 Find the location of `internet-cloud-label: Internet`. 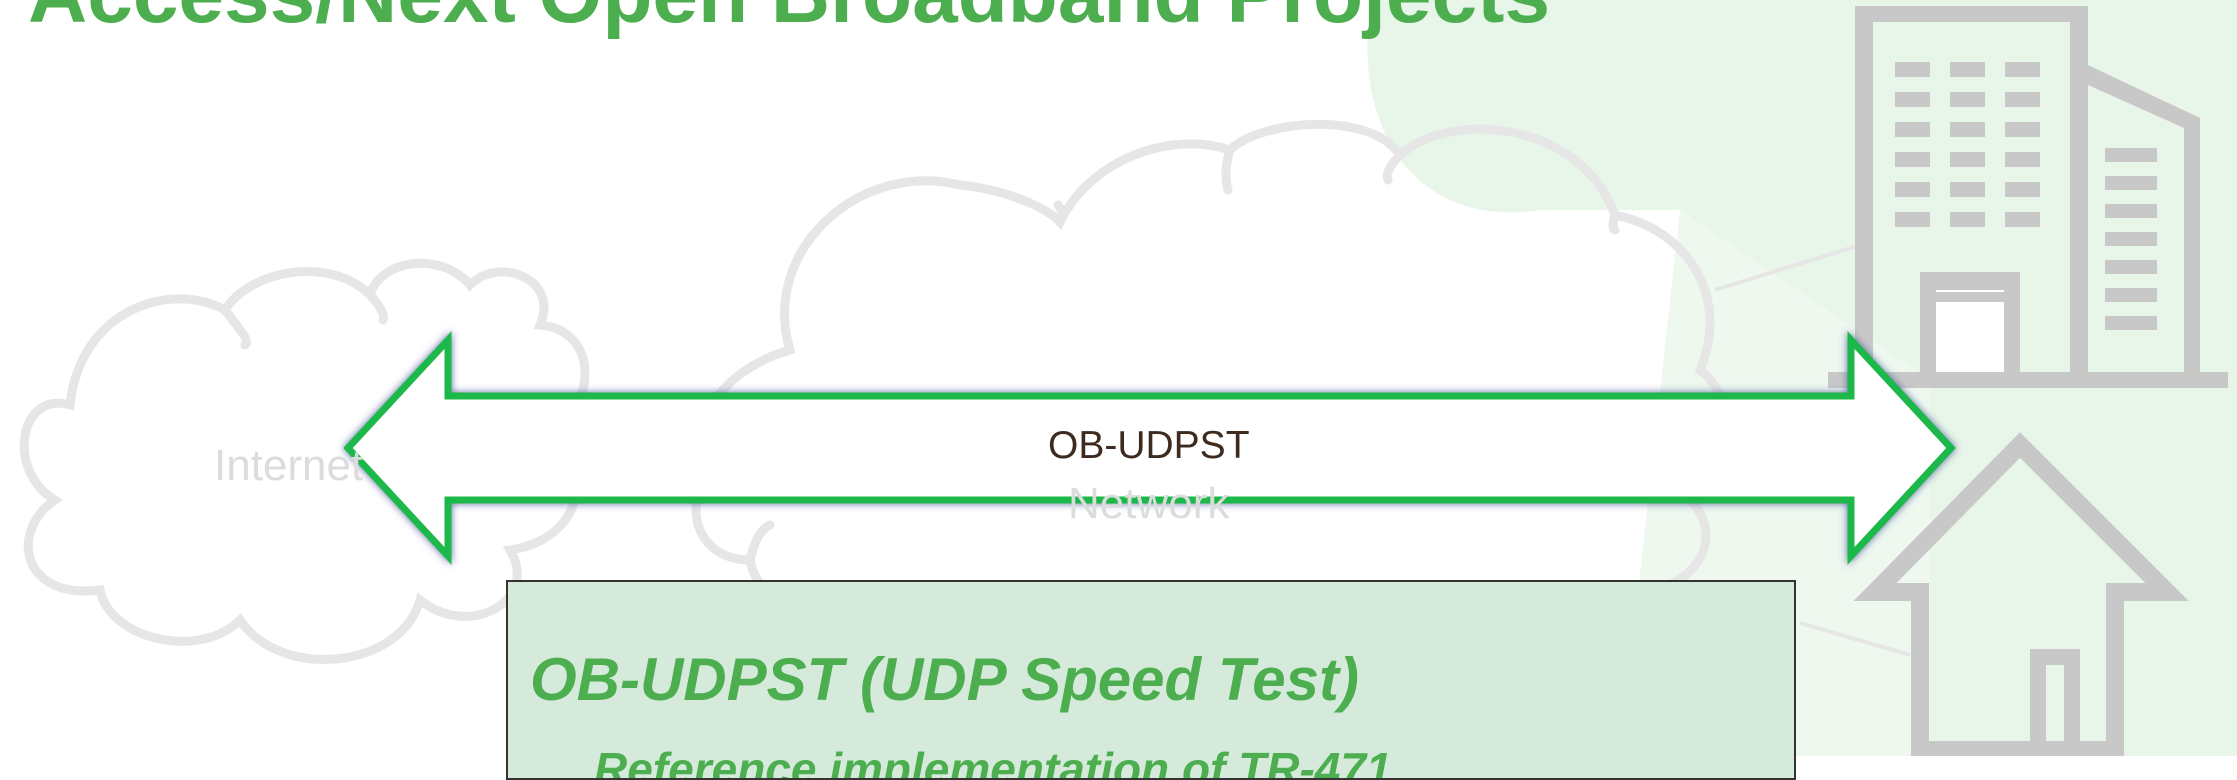

internet-cloud-label: Internet is located at coordinates (289, 465).